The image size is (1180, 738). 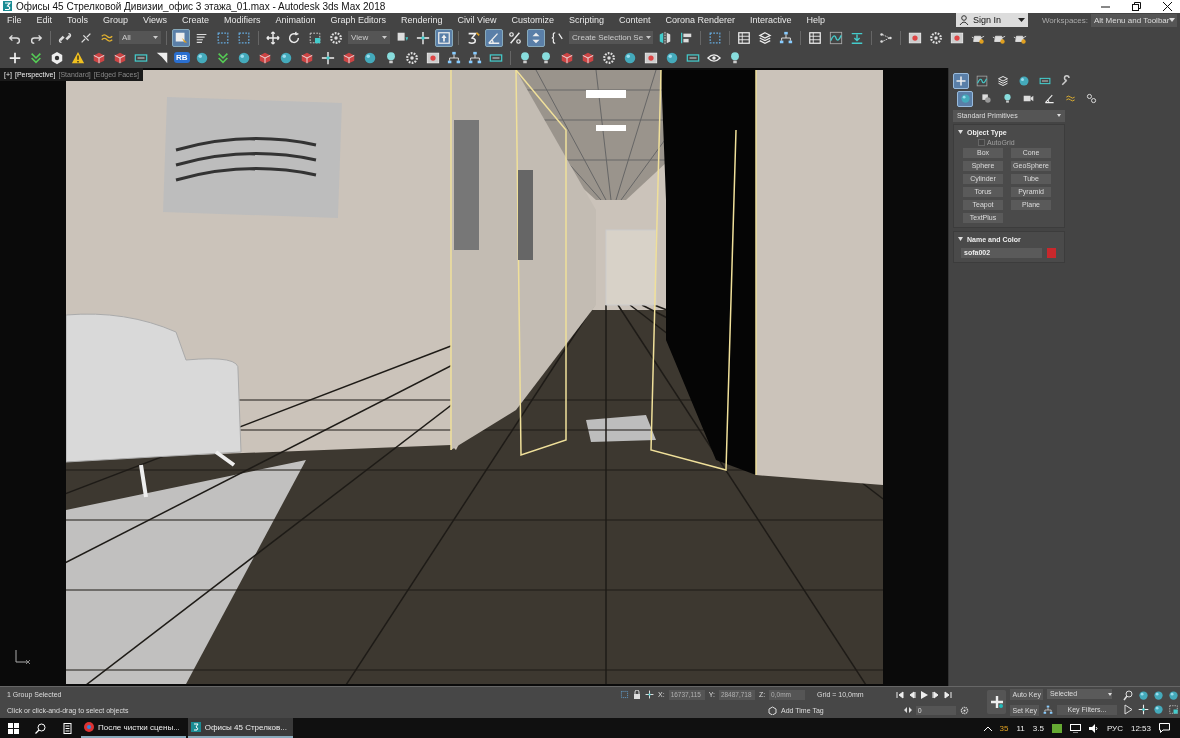 What do you see at coordinates (426, 20) in the screenshot?
I see `menu-item: Rendering` at bounding box center [426, 20].